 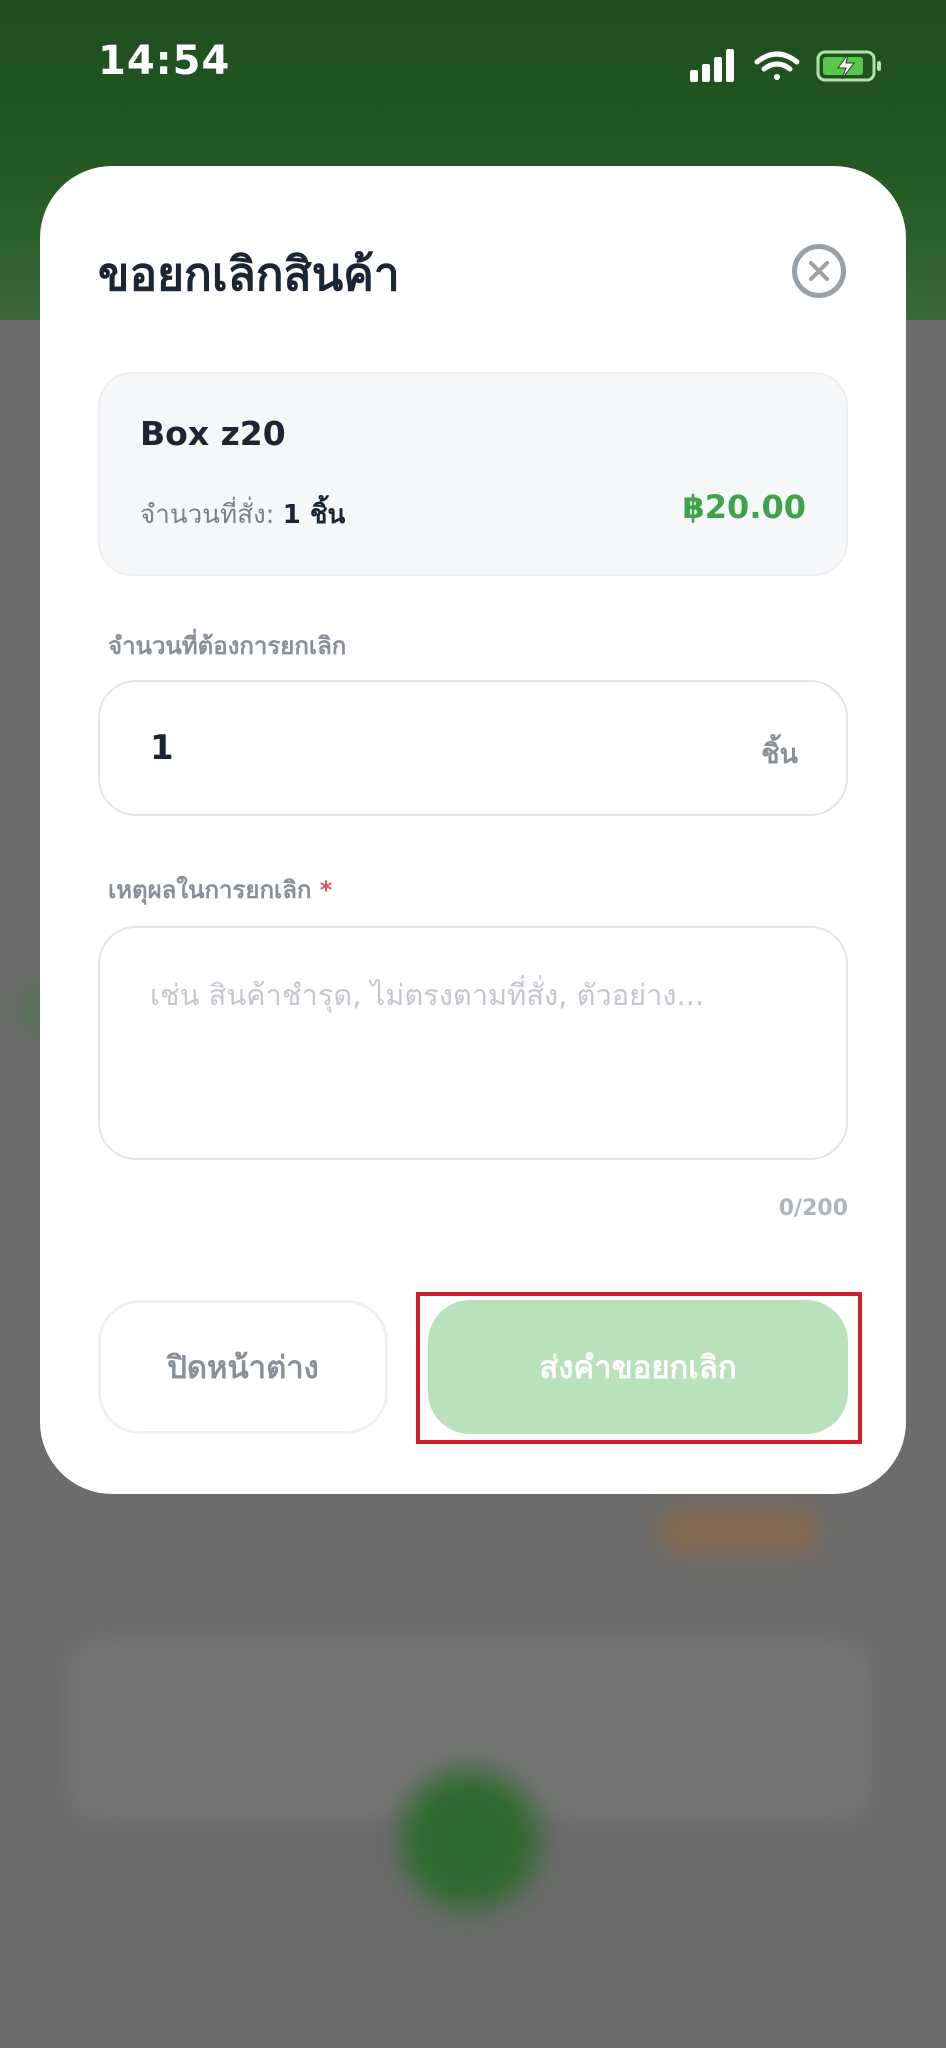 I want to click on ordered-quantity-label: จำนวนที่สั่ง:, so click(x=207, y=515).